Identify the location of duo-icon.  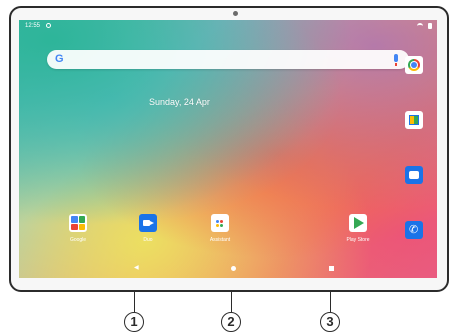
(148, 223).